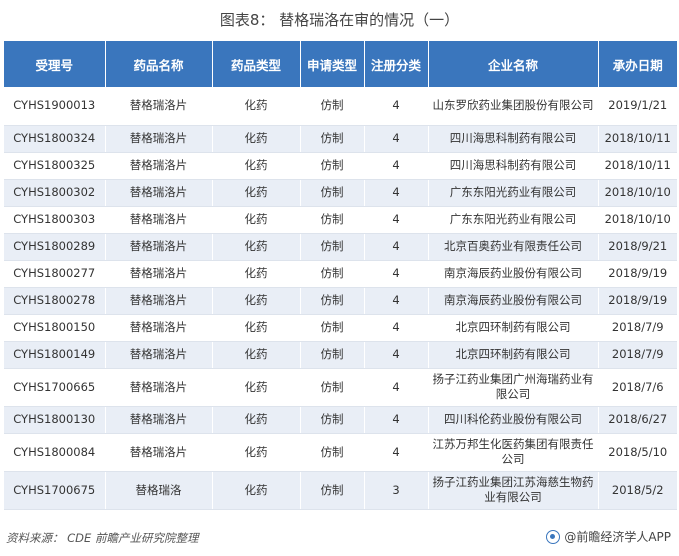  I want to click on acceptance-no-cell: CYHS1800325, so click(55, 166).